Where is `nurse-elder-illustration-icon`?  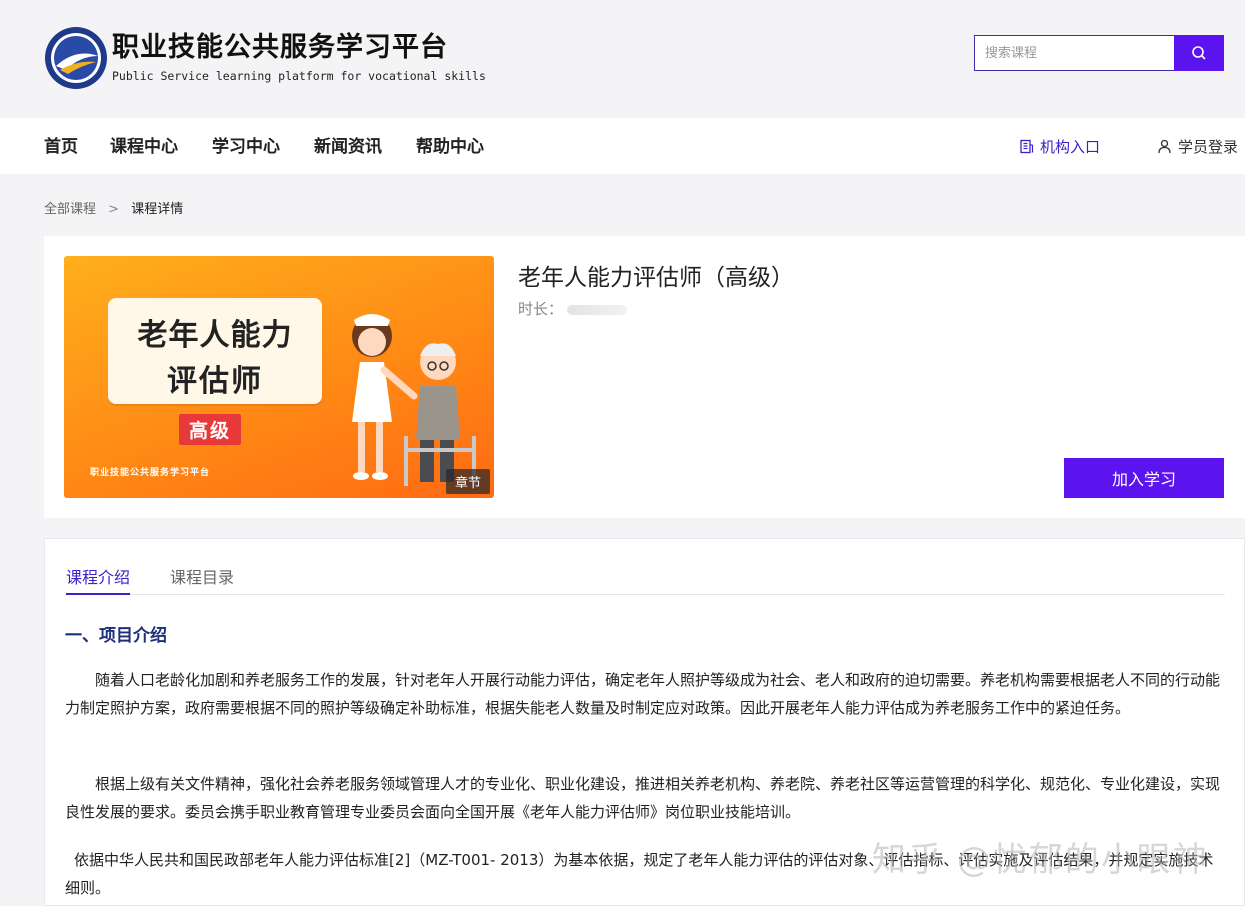
nurse-elder-illustration-icon is located at coordinates (414, 400).